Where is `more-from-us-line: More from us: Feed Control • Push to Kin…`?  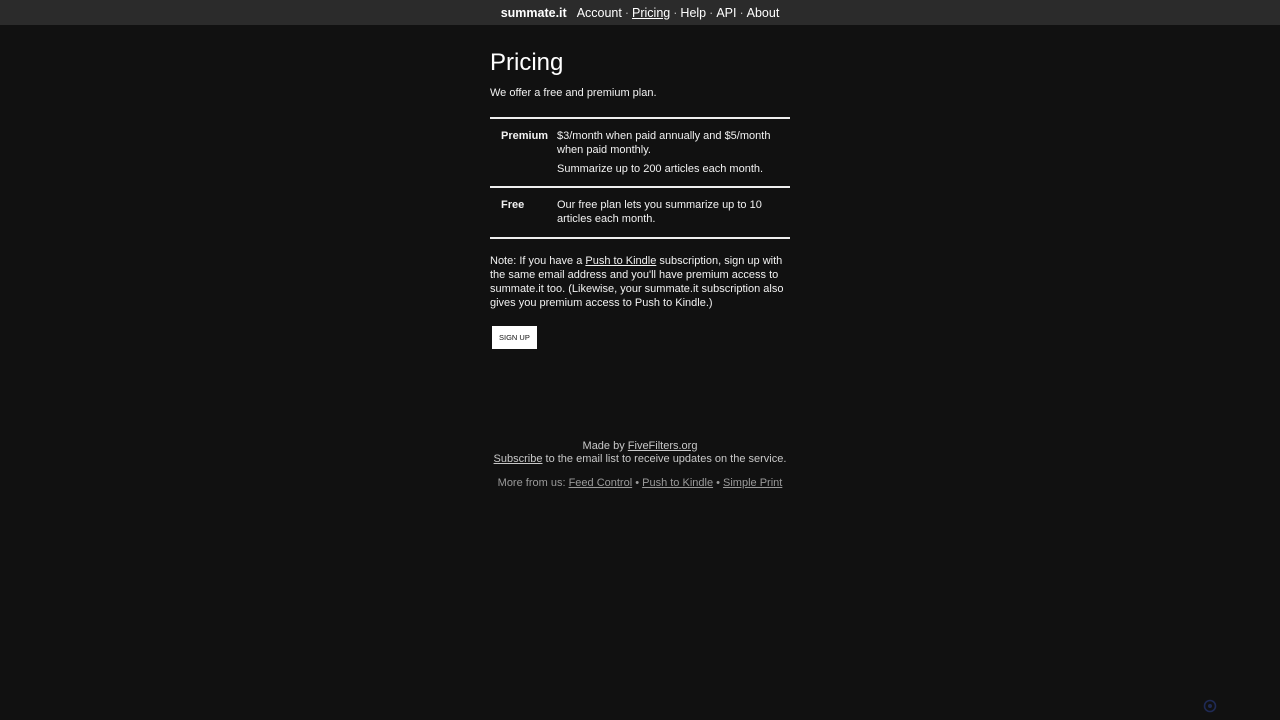
more-from-us-line: More from us: Feed Control • Push to Kin… is located at coordinates (640, 483).